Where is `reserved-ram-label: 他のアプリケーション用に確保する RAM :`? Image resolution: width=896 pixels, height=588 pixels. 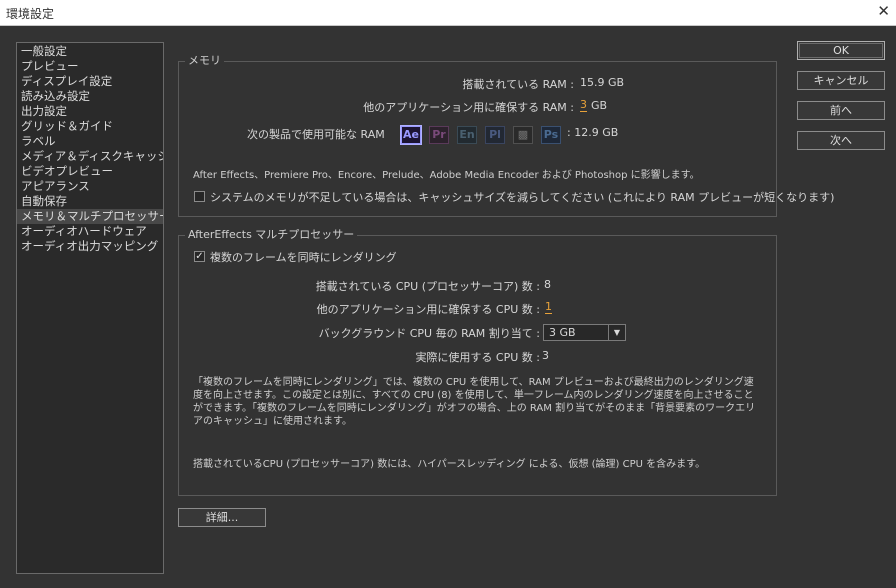 reserved-ram-label: 他のアプリケーション用に確保する RAM : is located at coordinates (468, 107).